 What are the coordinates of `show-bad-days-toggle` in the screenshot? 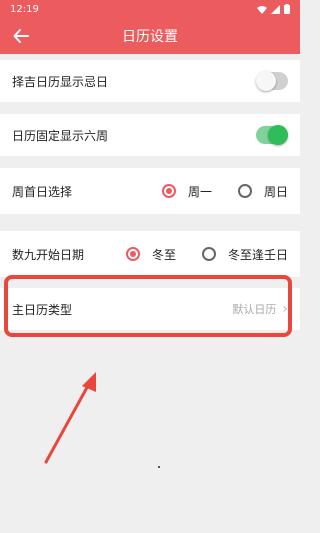 It's located at (272, 81).